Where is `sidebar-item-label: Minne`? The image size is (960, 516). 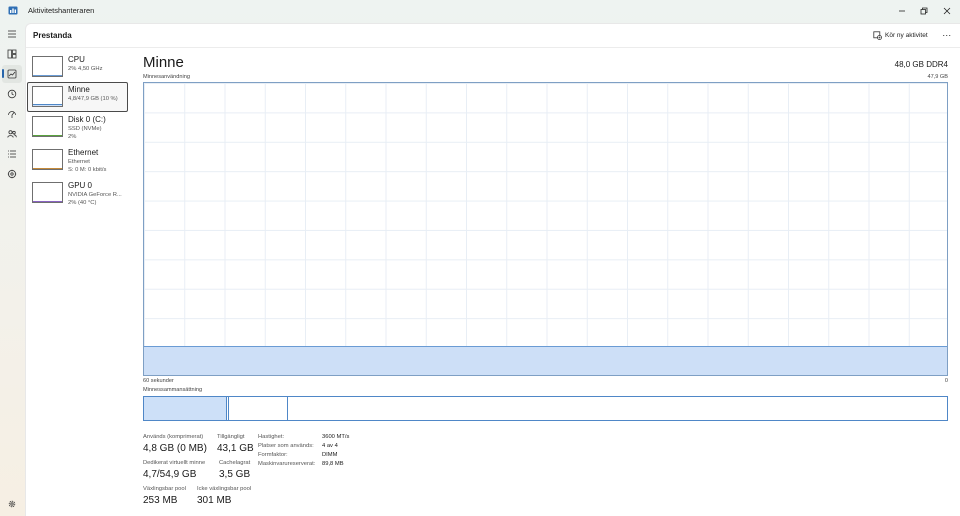
sidebar-item-label: Minne is located at coordinates (79, 89).